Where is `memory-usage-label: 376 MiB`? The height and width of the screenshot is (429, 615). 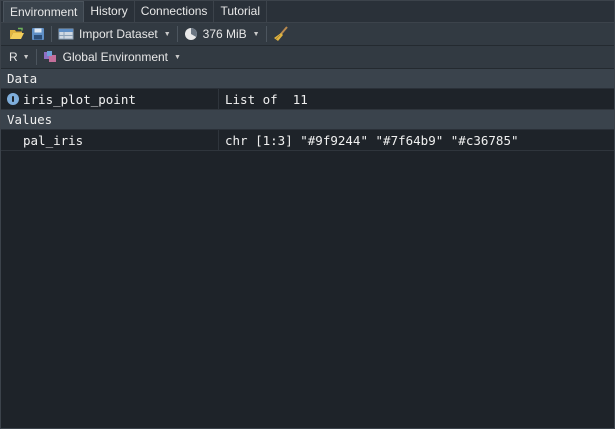
memory-usage-label: 376 MiB is located at coordinates (224, 34).